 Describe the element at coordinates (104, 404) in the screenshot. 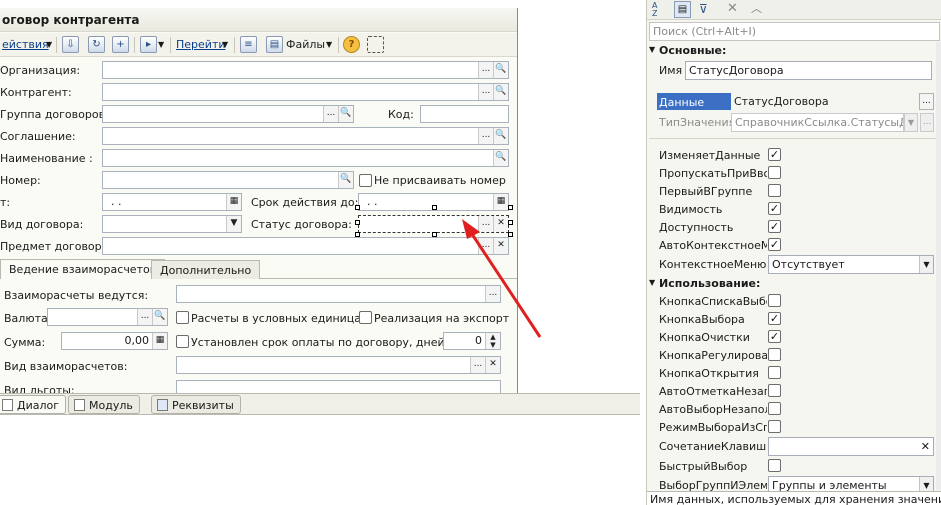

I see `tab-module: Модуль` at that location.